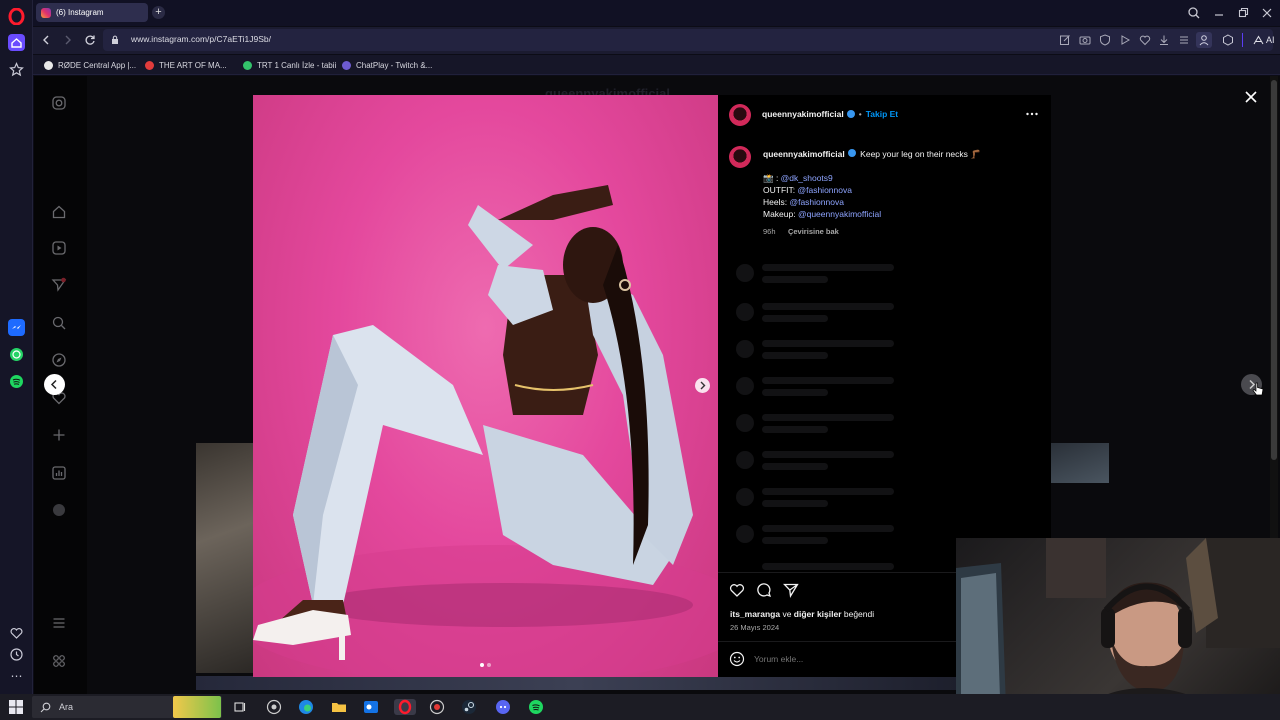 This screenshot has width=1280, height=720. I want to click on opera-sidebar: ⋯, so click(16, 347).